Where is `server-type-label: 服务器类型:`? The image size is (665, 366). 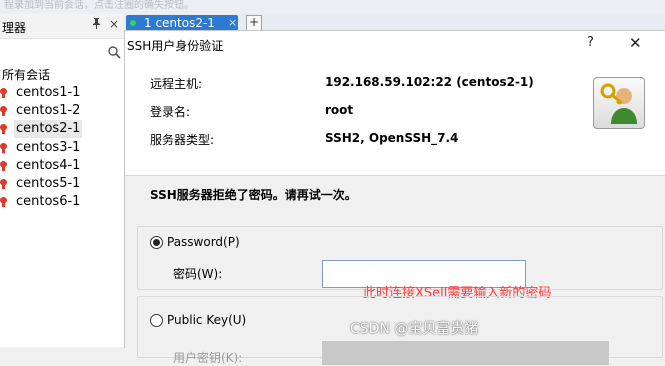 server-type-label: 服务器类型: is located at coordinates (182, 140).